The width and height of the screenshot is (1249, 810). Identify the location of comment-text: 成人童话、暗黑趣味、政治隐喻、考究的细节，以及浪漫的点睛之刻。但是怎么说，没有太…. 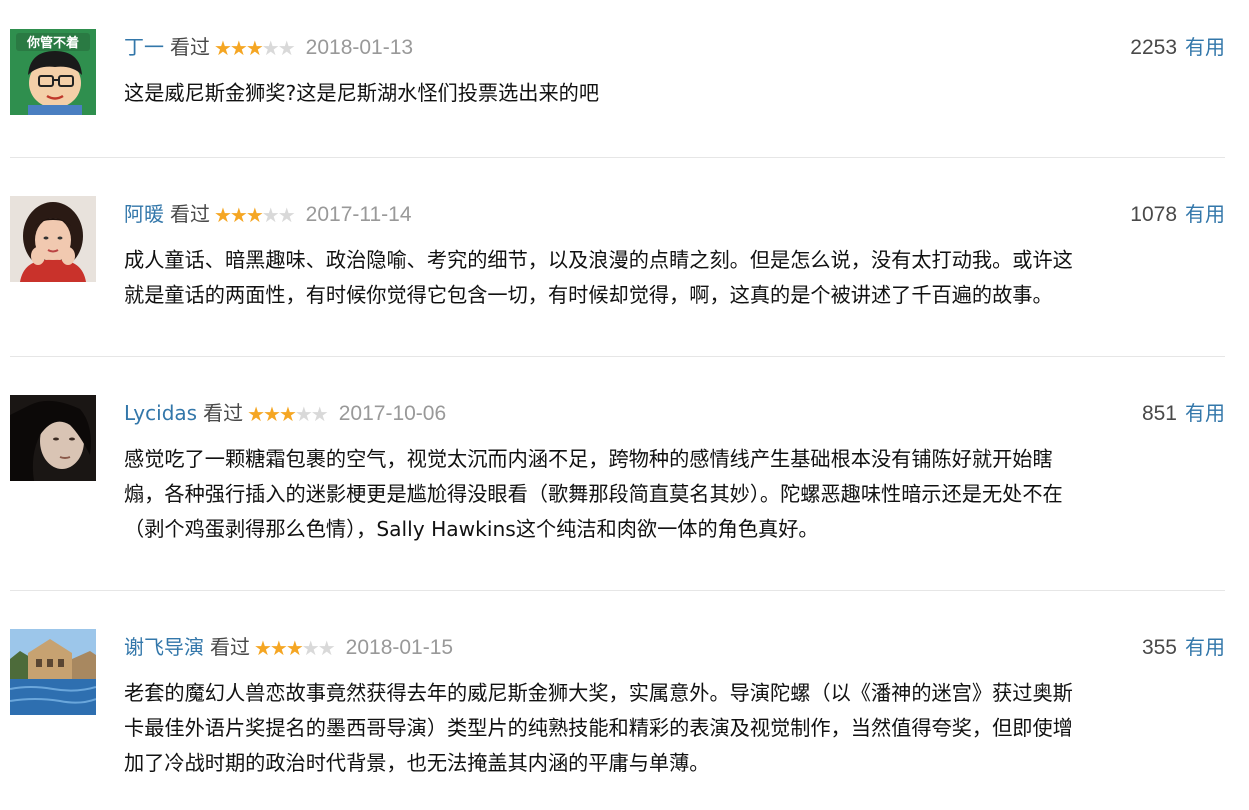
(598, 277).